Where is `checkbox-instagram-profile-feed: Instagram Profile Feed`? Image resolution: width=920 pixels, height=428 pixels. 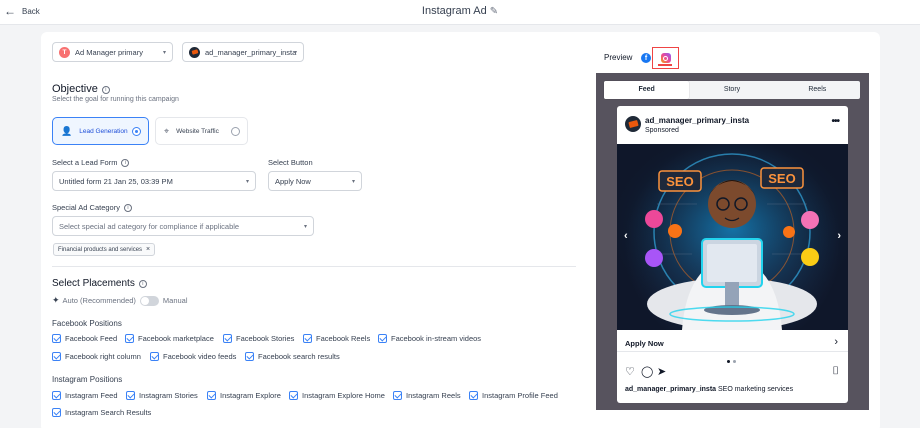
checkbox-instagram-profile-feed: Instagram Profile Feed is located at coordinates (513, 395).